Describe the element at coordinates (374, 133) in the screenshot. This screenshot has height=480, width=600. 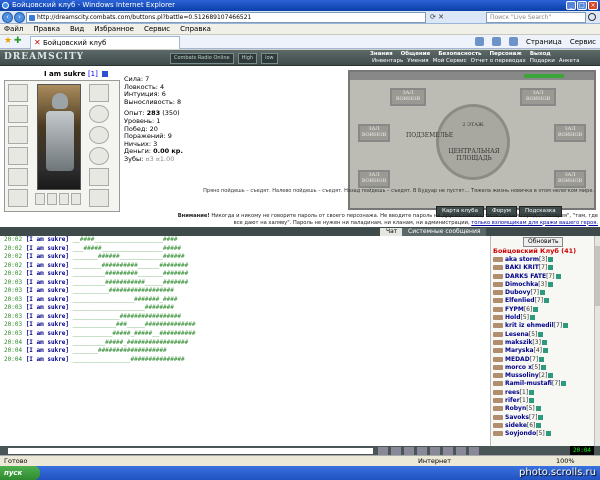
I see `map-room-2: ЗАЛ ВОИНОВ` at that location.